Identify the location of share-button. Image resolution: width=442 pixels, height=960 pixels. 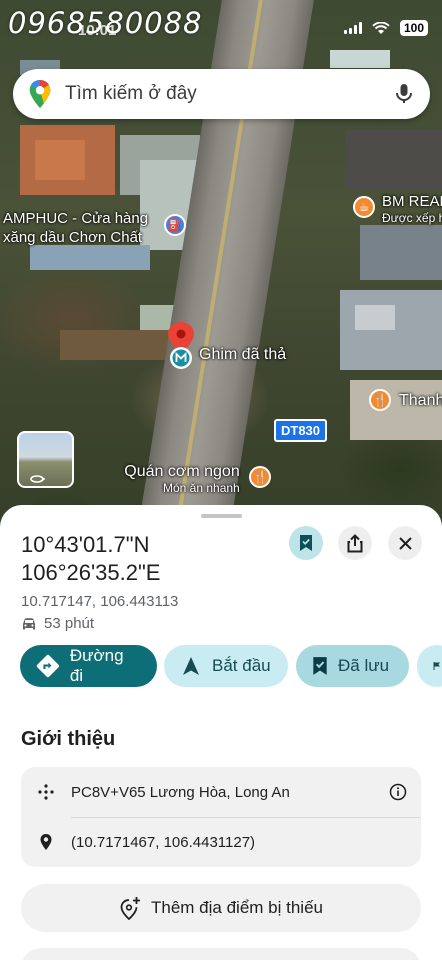
(355, 543).